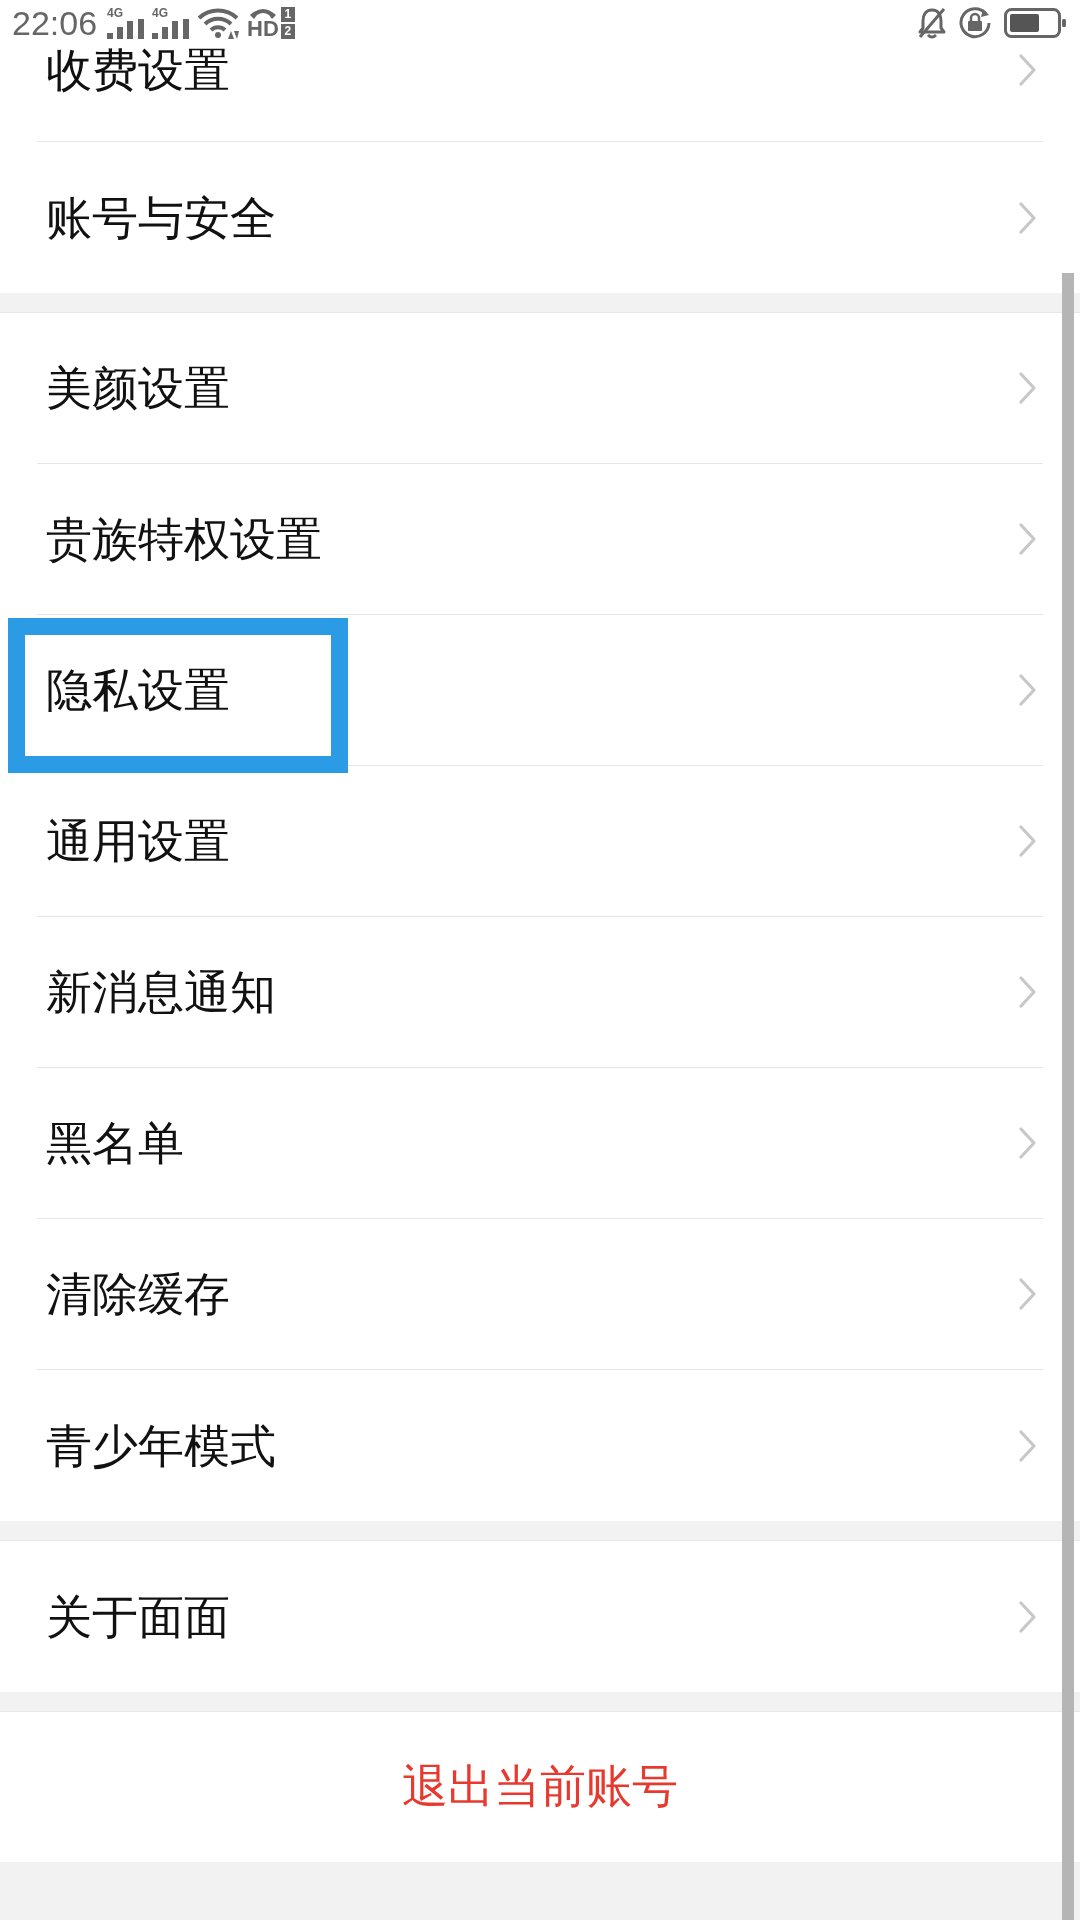 This screenshot has height=1920, width=1080. What do you see at coordinates (975, 23) in the screenshot?
I see `rotation-lock-icon` at bounding box center [975, 23].